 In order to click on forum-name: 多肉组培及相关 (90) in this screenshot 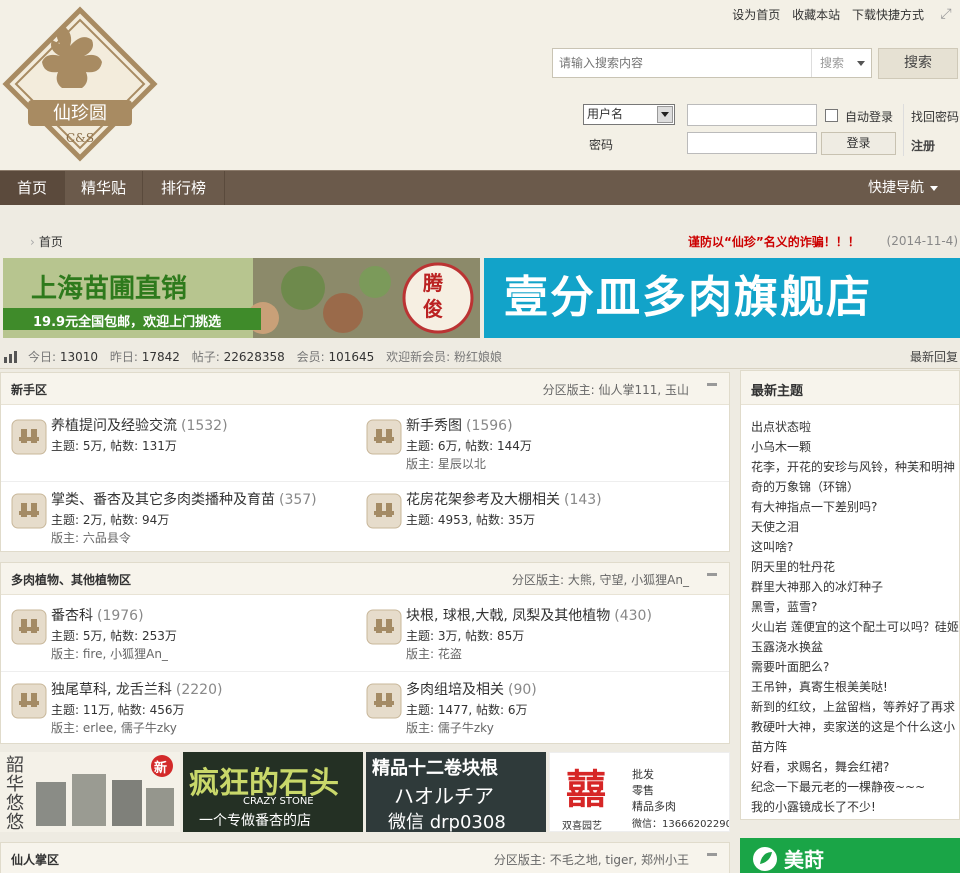, I will do `click(471, 689)`.